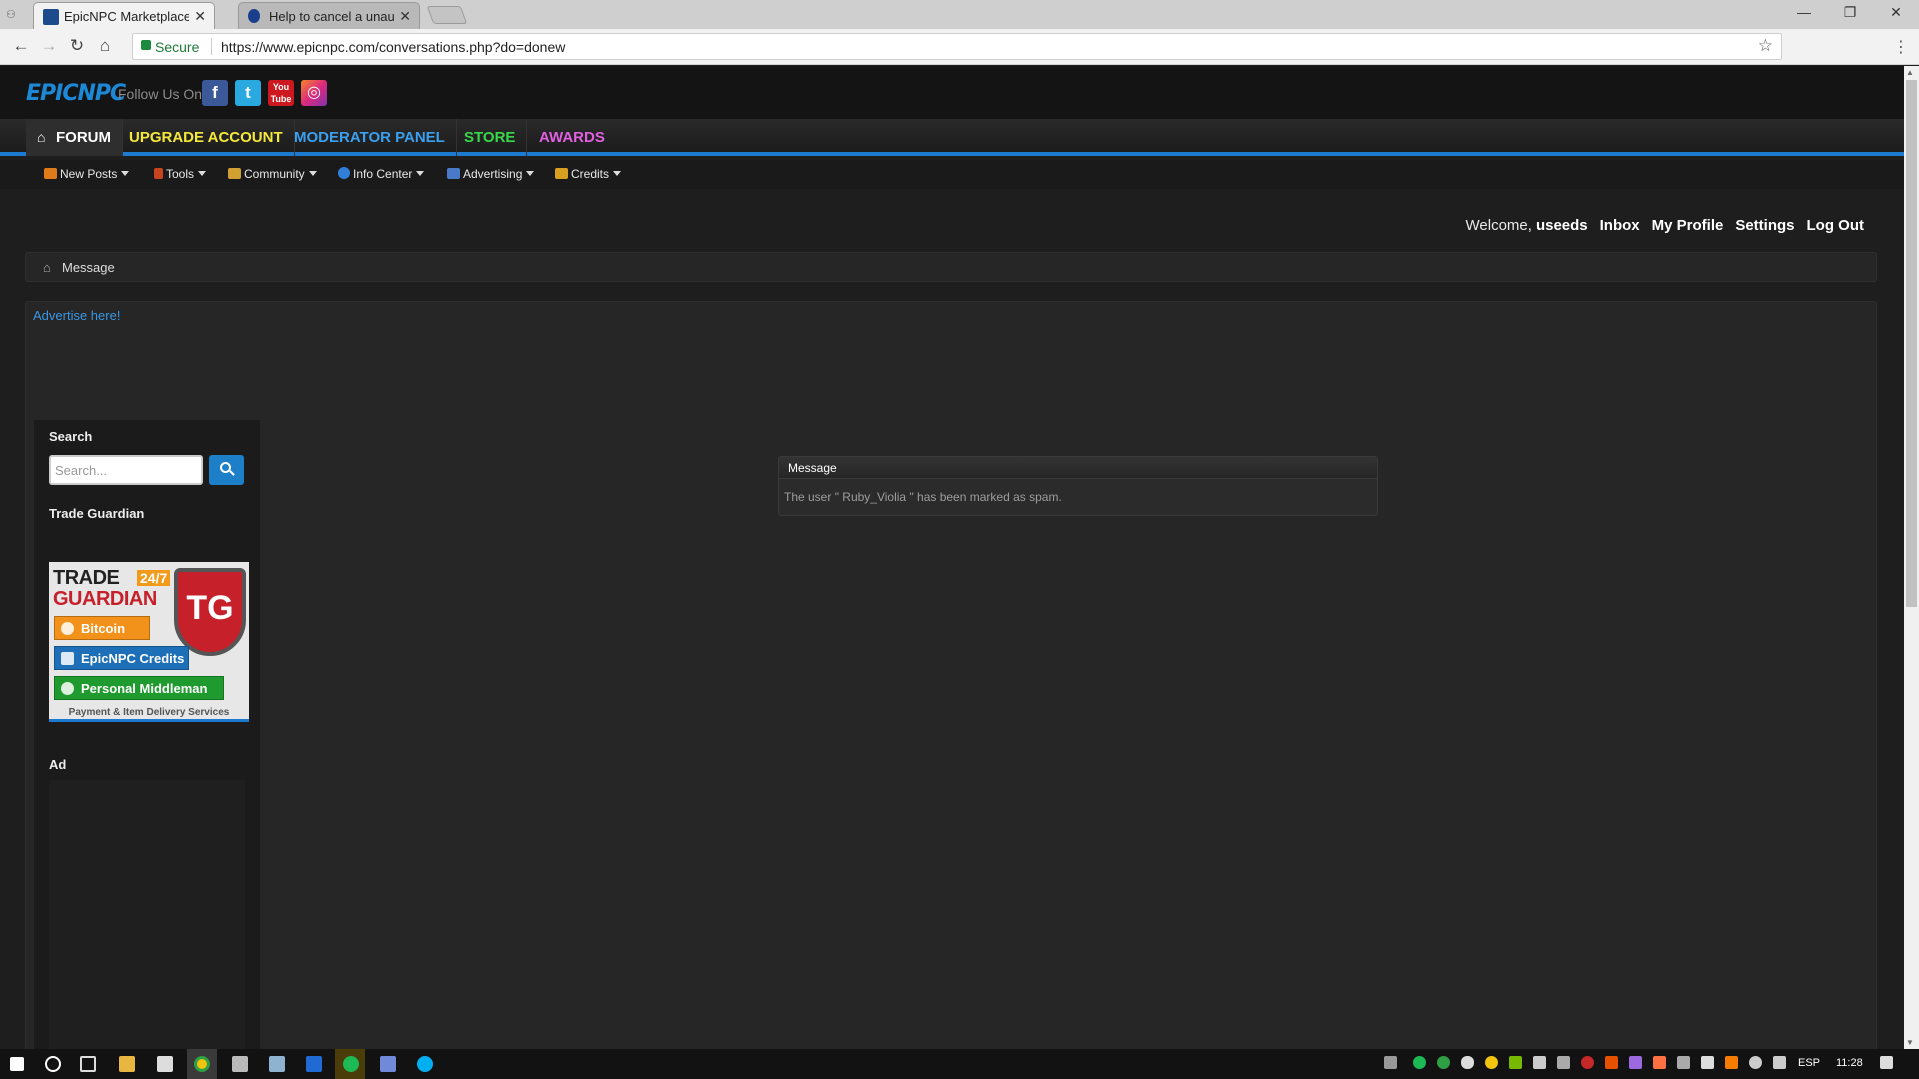 This screenshot has width=1919, height=1079. Describe the element at coordinates (1901, 47) in the screenshot. I see `browser-menu-icon: ⋮` at that location.